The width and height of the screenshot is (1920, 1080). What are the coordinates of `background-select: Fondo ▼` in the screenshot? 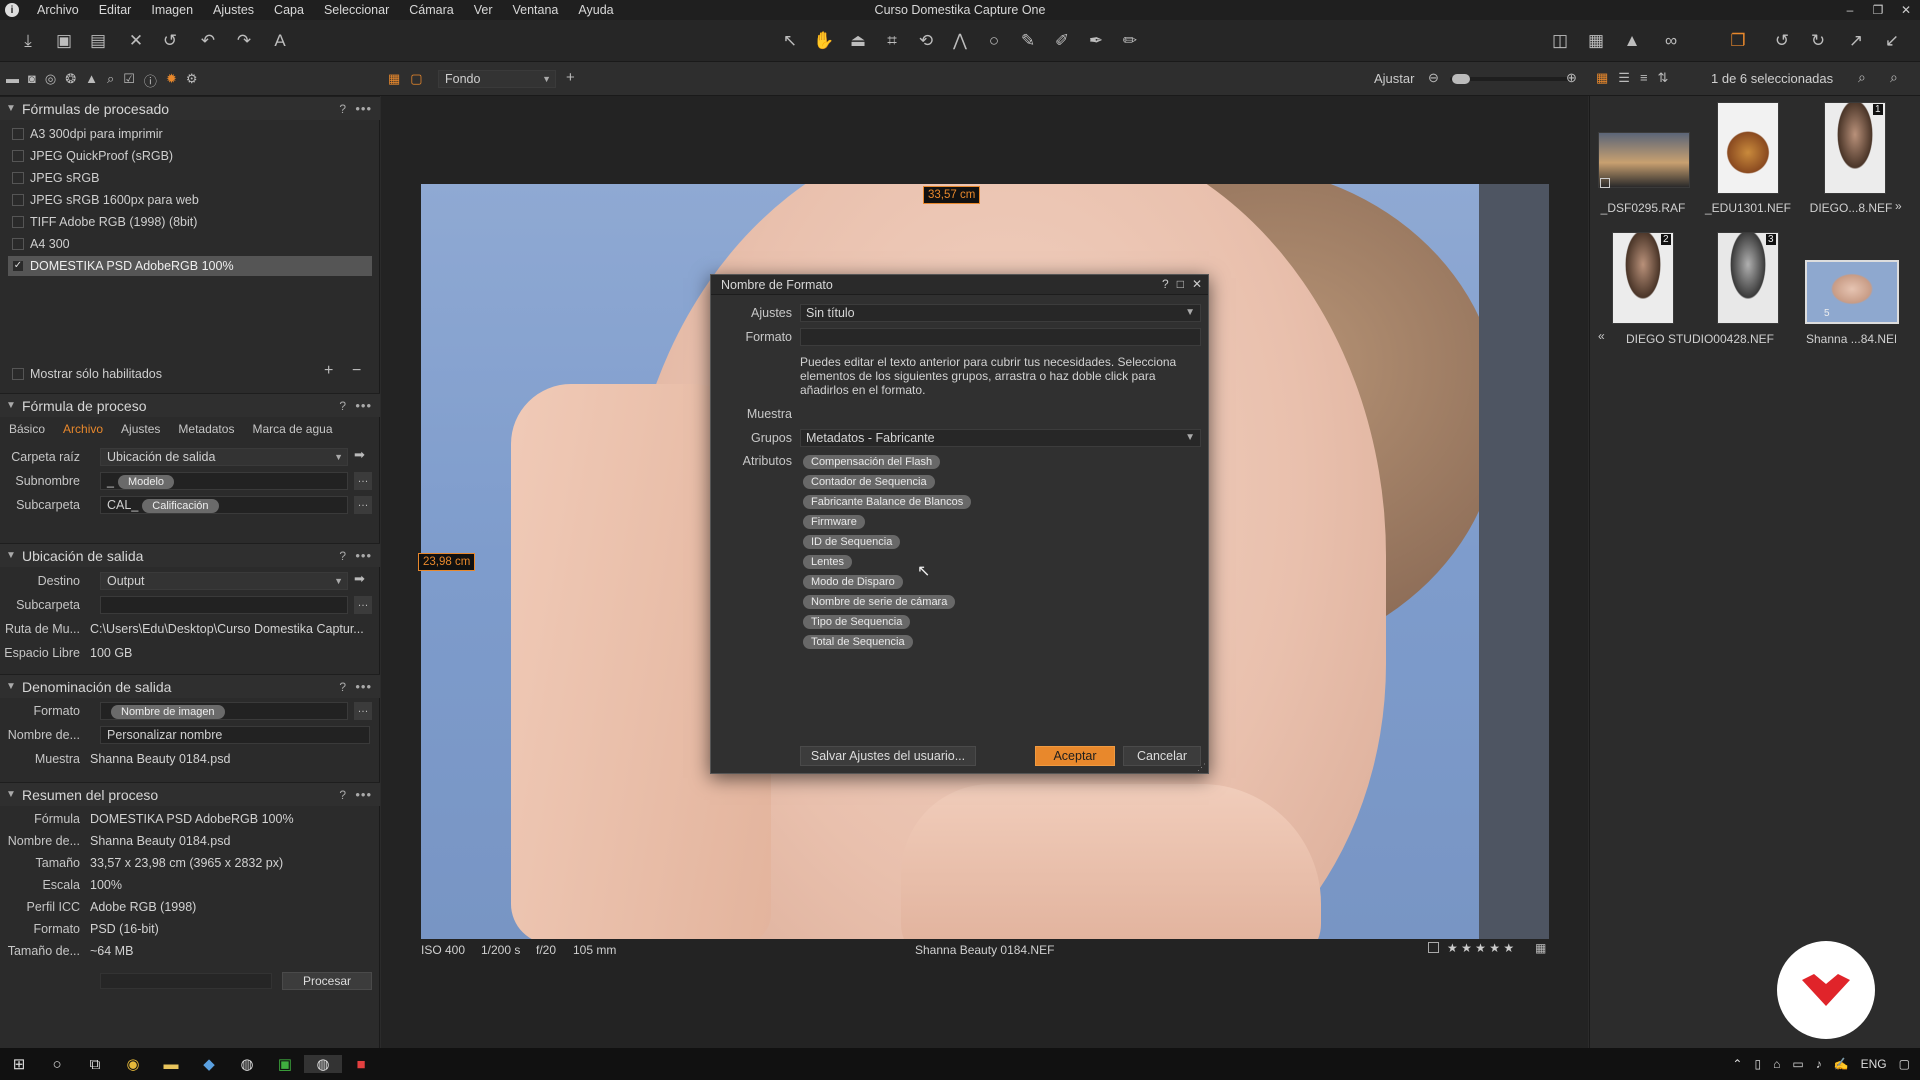 It's located at (497, 79).